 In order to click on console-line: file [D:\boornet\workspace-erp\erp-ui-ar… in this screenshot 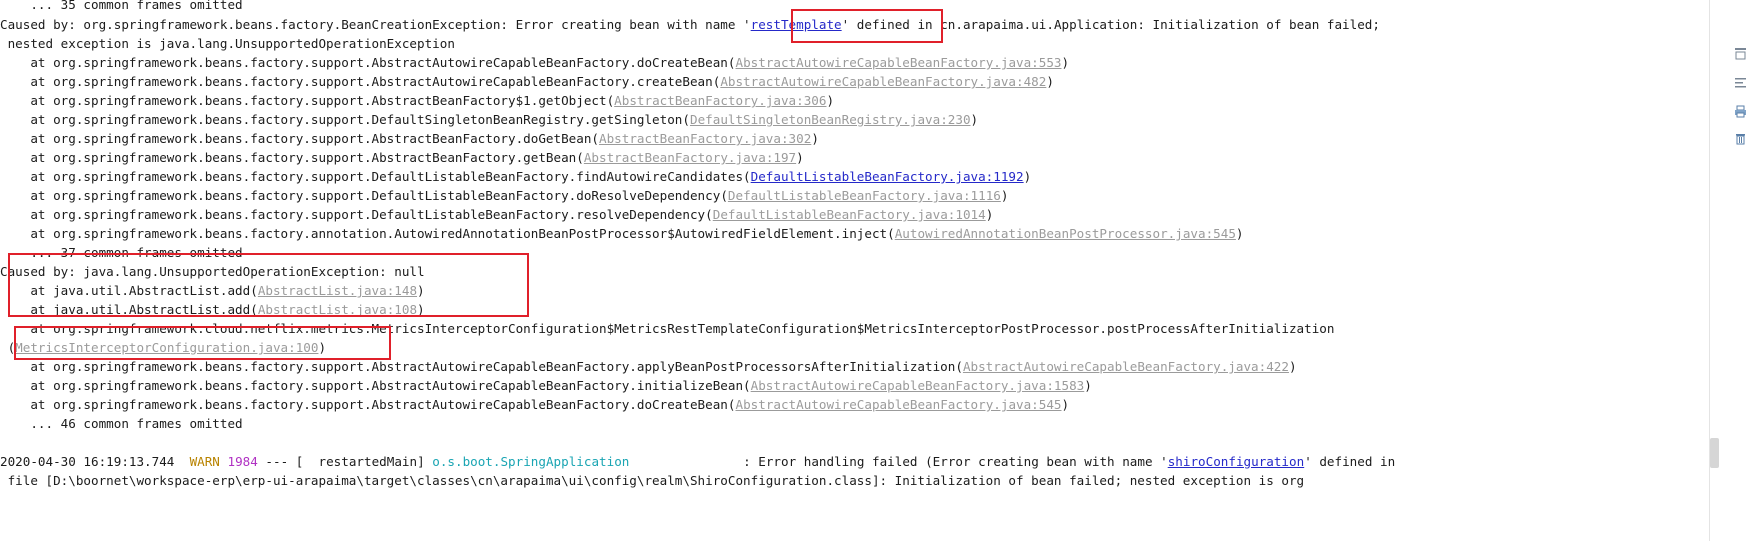, I will do `click(652, 480)`.